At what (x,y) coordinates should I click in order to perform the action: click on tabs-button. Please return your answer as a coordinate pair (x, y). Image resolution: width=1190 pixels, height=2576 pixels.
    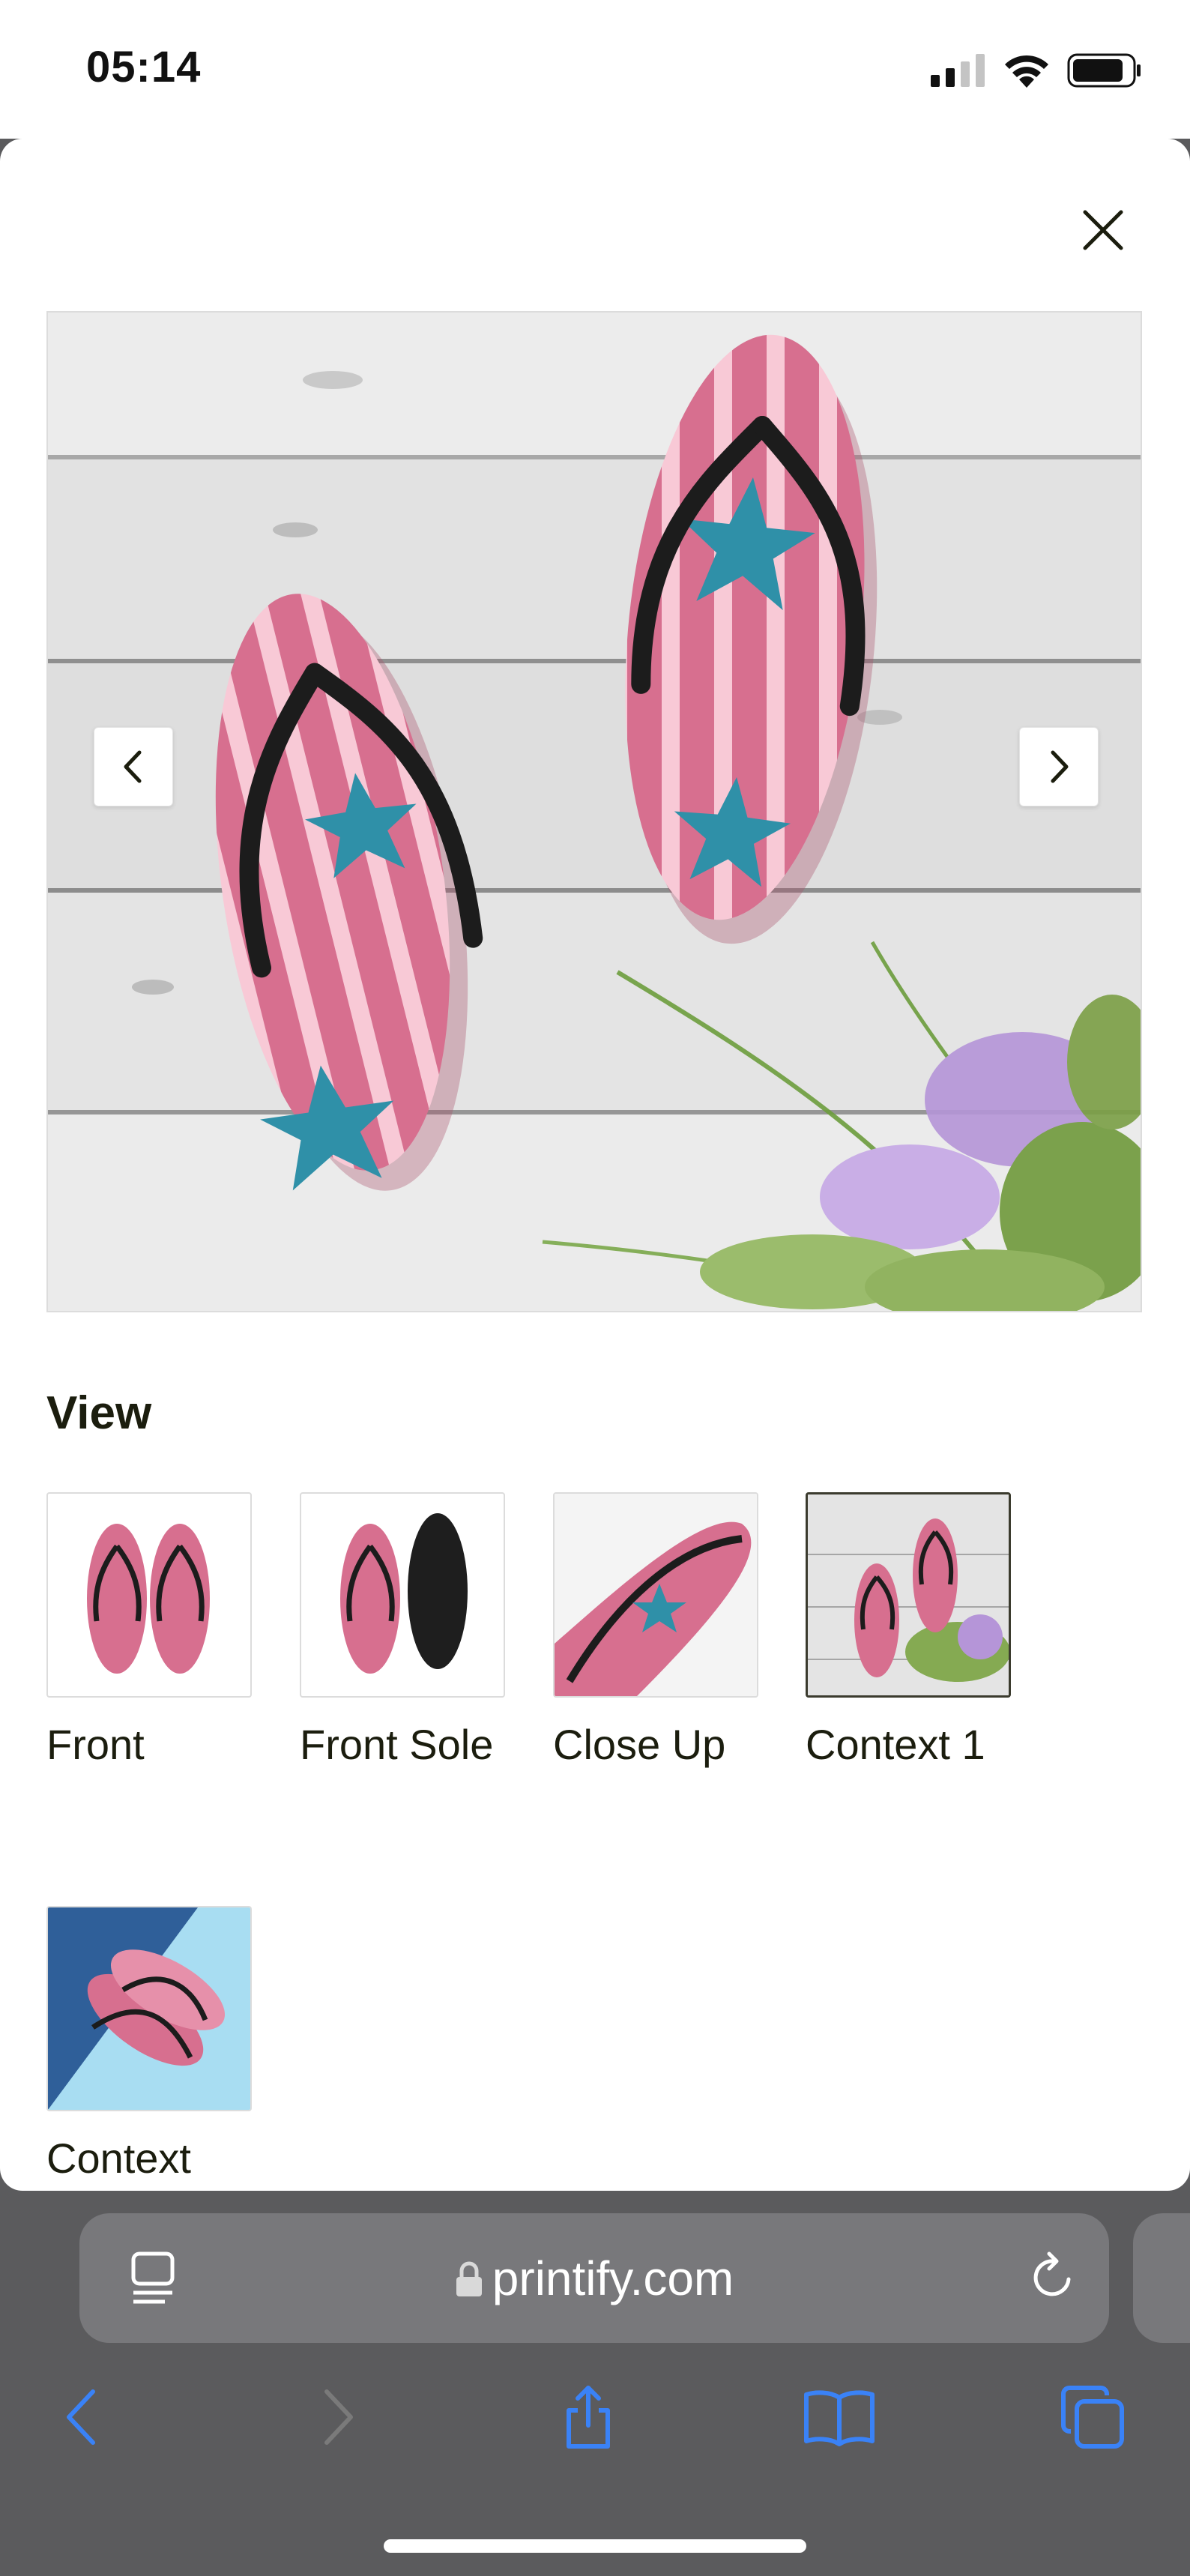
    Looking at the image, I should click on (1092, 2417).